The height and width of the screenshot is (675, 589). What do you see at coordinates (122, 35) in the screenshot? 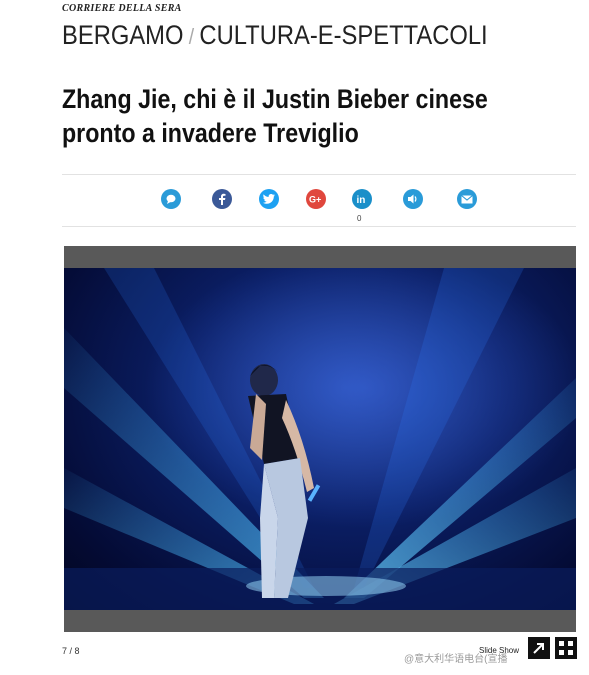
I see `breadcrumb-section: BERGAMO` at bounding box center [122, 35].